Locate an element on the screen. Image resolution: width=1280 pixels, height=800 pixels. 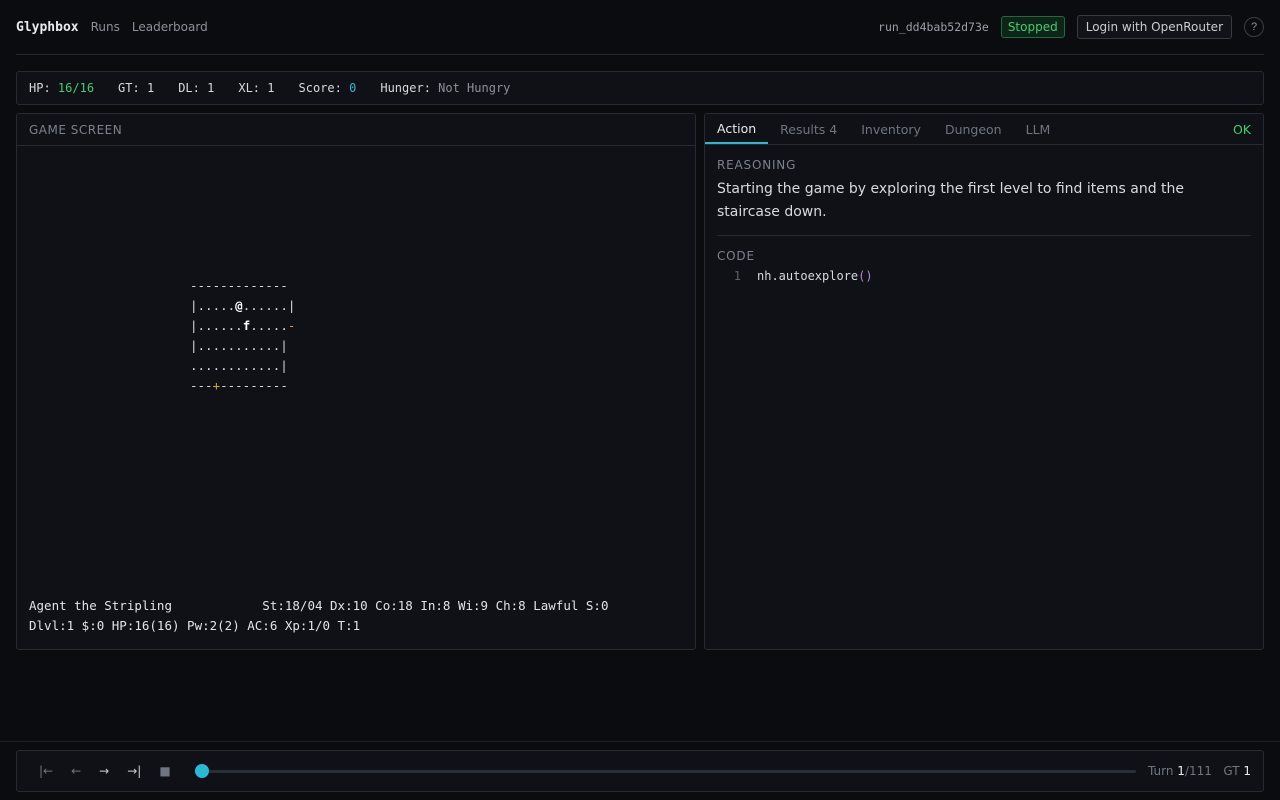
skip-to-start-button: |← is located at coordinates (46, 771).